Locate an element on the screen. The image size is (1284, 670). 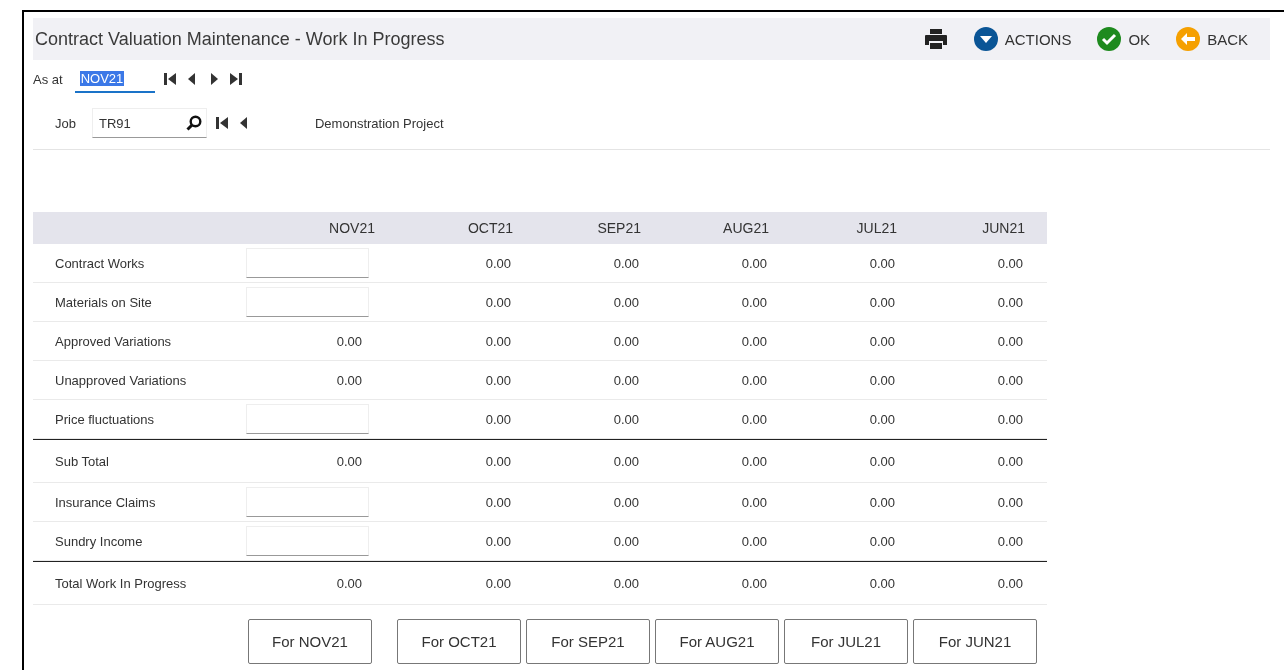
row-label: Price fluctuations is located at coordinates (104, 419).